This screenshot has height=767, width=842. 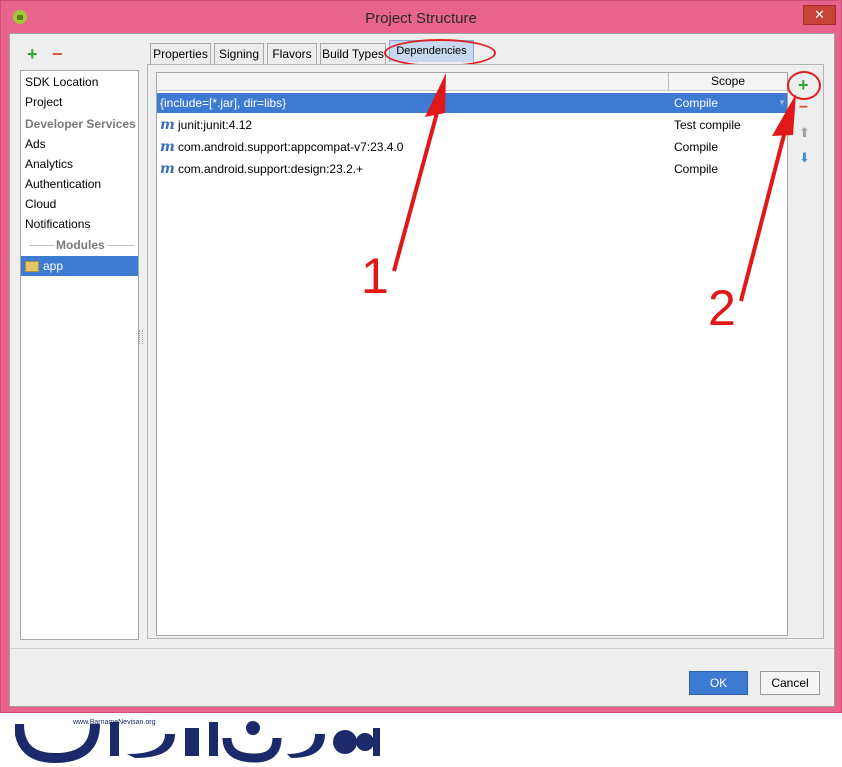 What do you see at coordinates (223, 103) in the screenshot?
I see `dependency-name: {include=[*.jar], dir=libs}` at bounding box center [223, 103].